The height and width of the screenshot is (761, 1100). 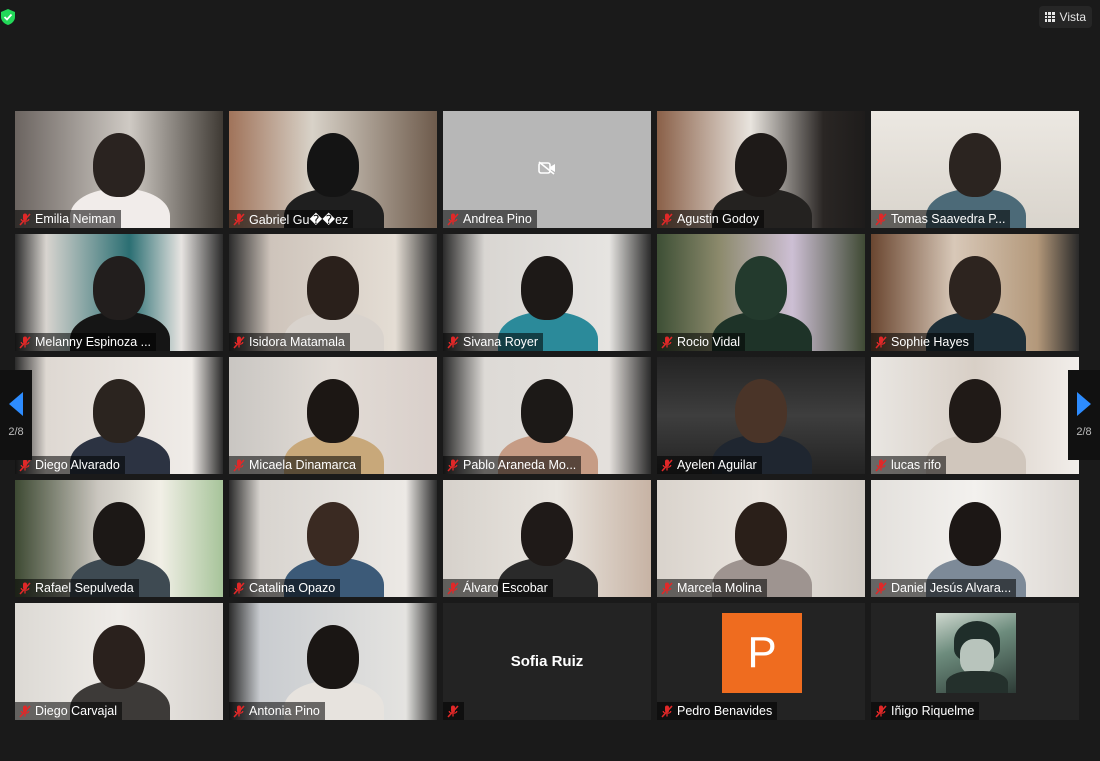 I want to click on participant-tile: Diego Carvajal, so click(x=119, y=661).